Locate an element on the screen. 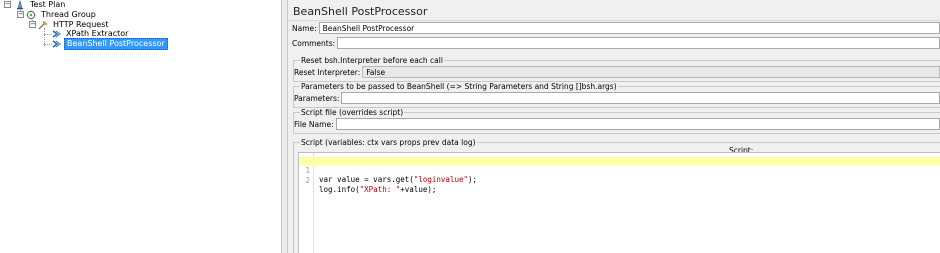 The height and width of the screenshot is (253, 940). tree-item-thread-group: Thread Group is located at coordinates (62, 15).